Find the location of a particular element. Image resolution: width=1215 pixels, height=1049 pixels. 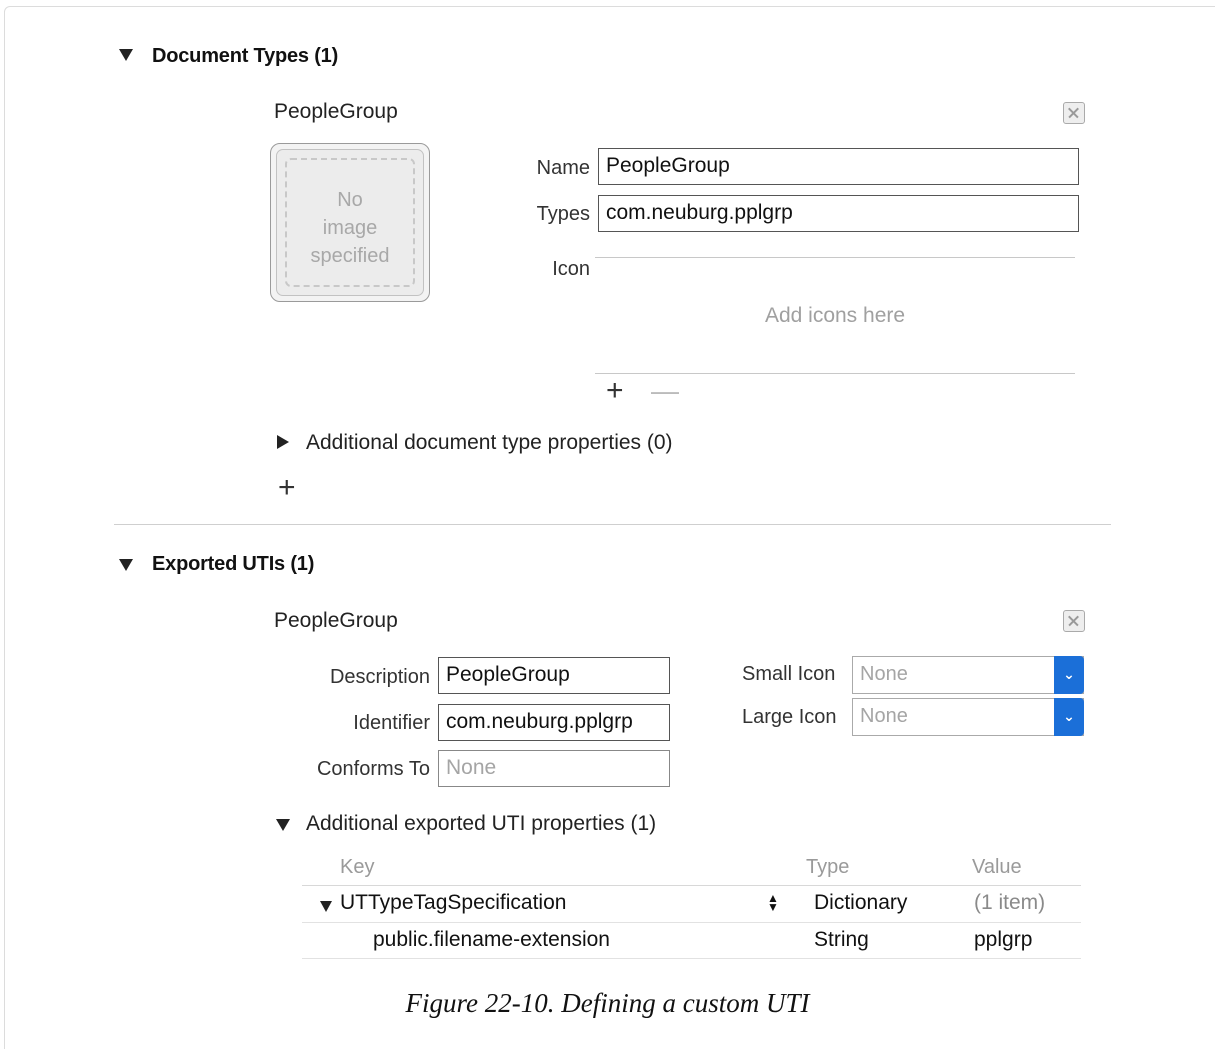

document-types-header is located at coordinates (126, 57).